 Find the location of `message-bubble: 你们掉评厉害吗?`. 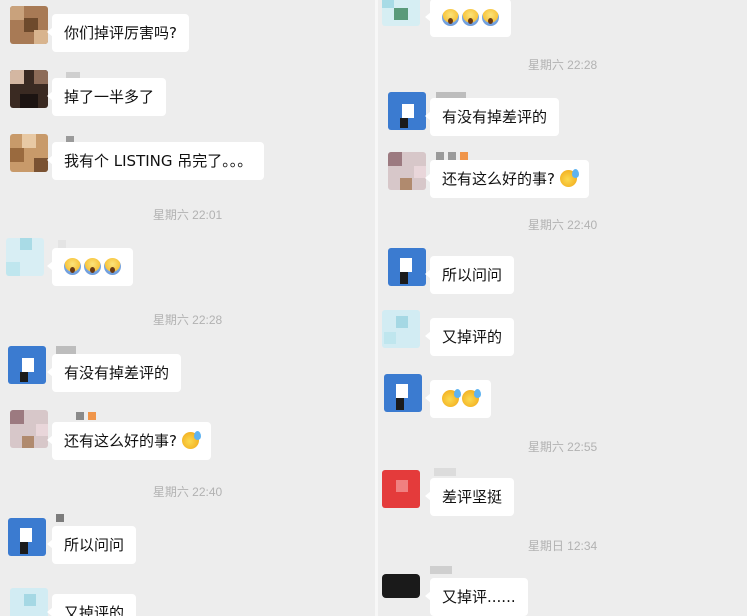

message-bubble: 你们掉评厉害吗? is located at coordinates (118, 33).